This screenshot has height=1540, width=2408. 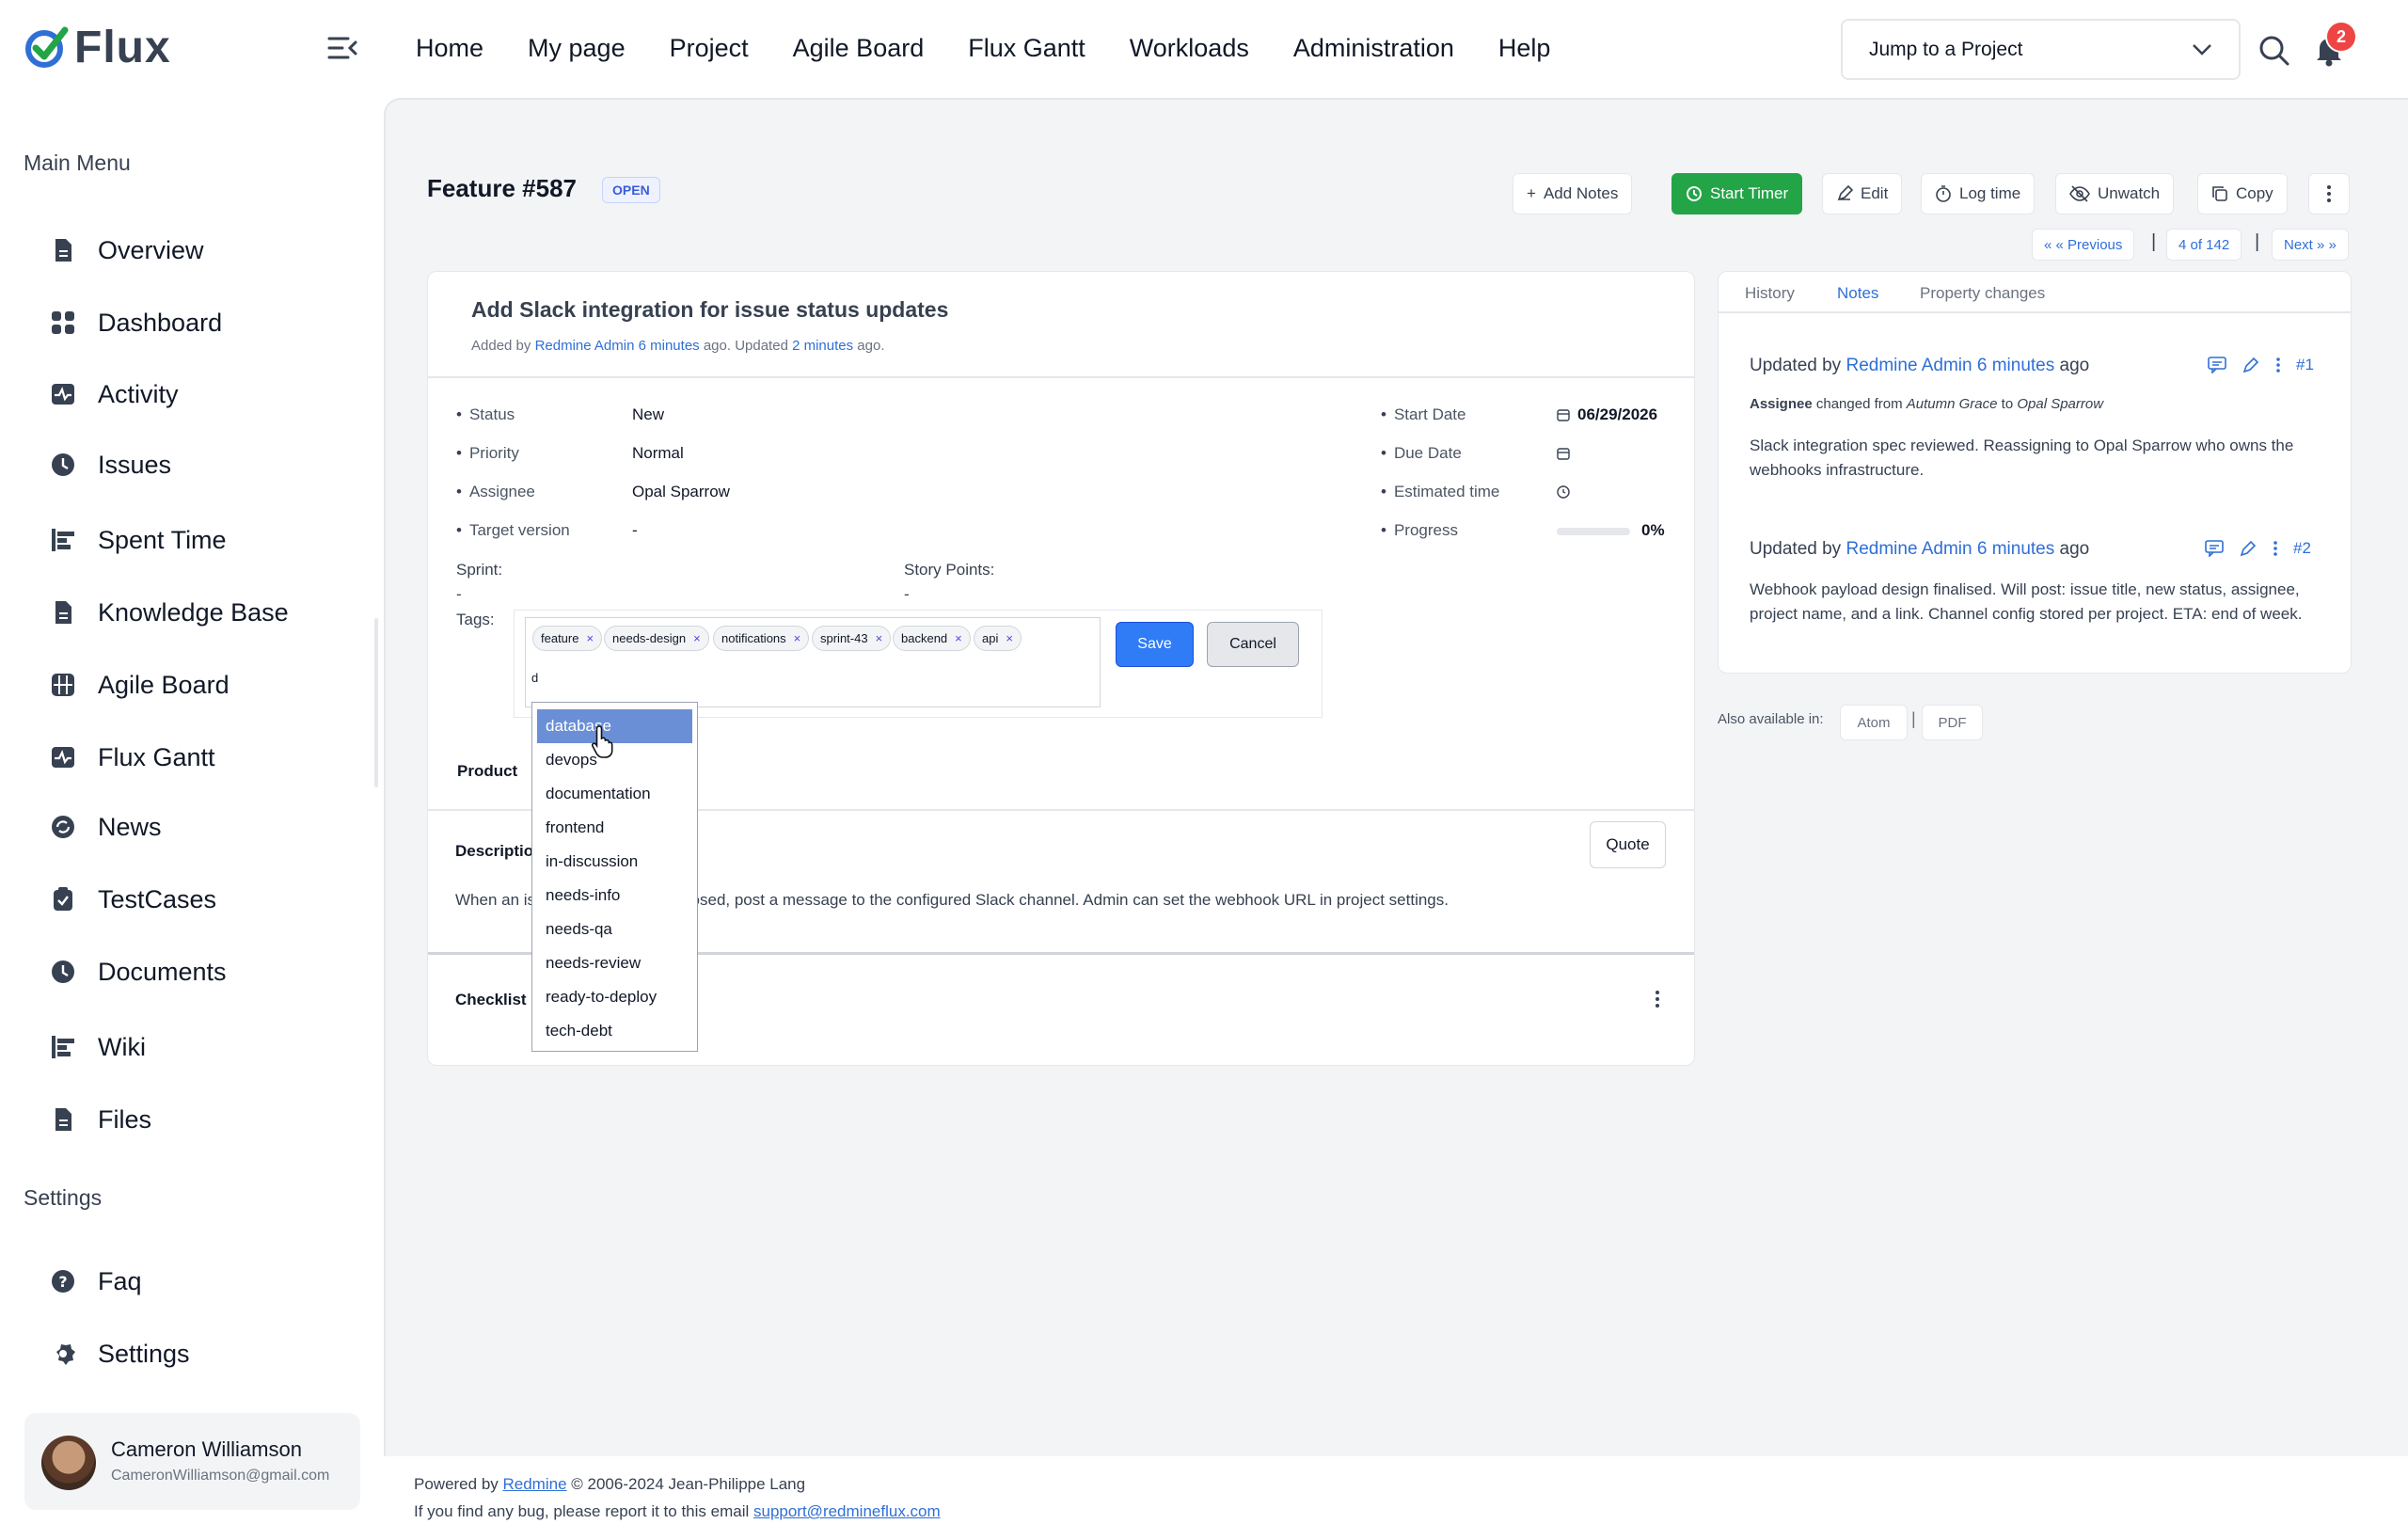 What do you see at coordinates (63, 827) in the screenshot?
I see `refresh-icon` at bounding box center [63, 827].